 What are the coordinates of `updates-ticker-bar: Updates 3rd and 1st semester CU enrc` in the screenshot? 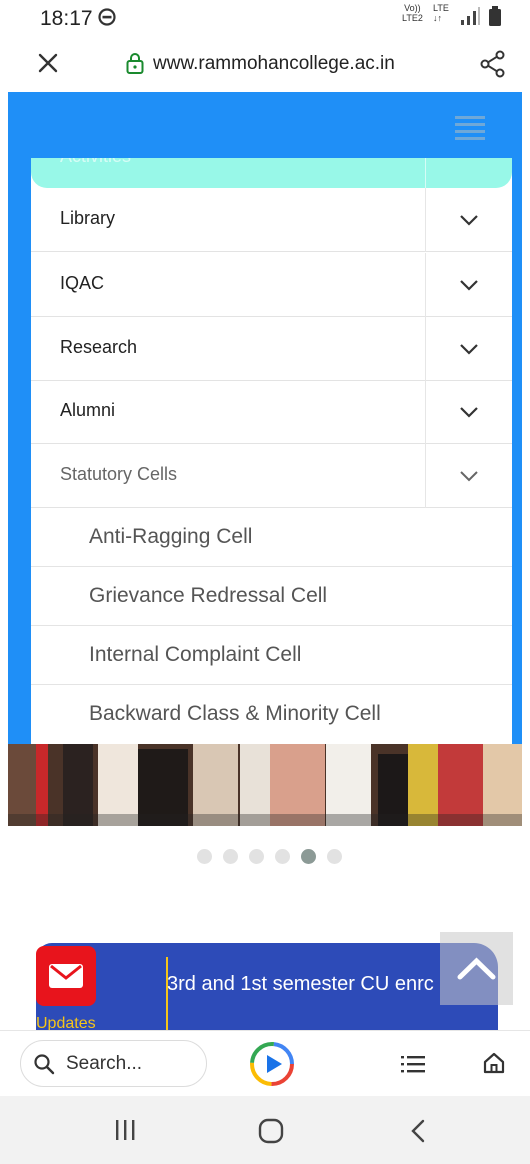 It's located at (267, 987).